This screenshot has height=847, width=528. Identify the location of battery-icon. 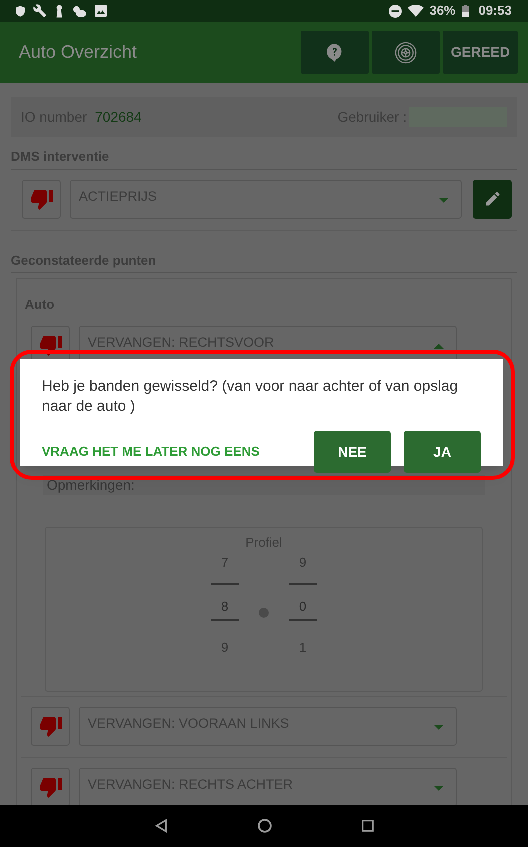
(465, 11).